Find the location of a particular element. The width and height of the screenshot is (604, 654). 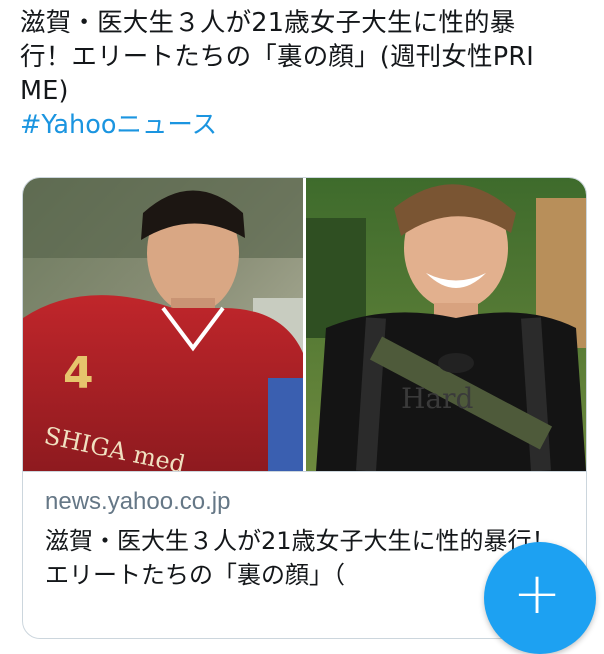

card-domain: news.yahoo.co.jp is located at coordinates (138, 501).